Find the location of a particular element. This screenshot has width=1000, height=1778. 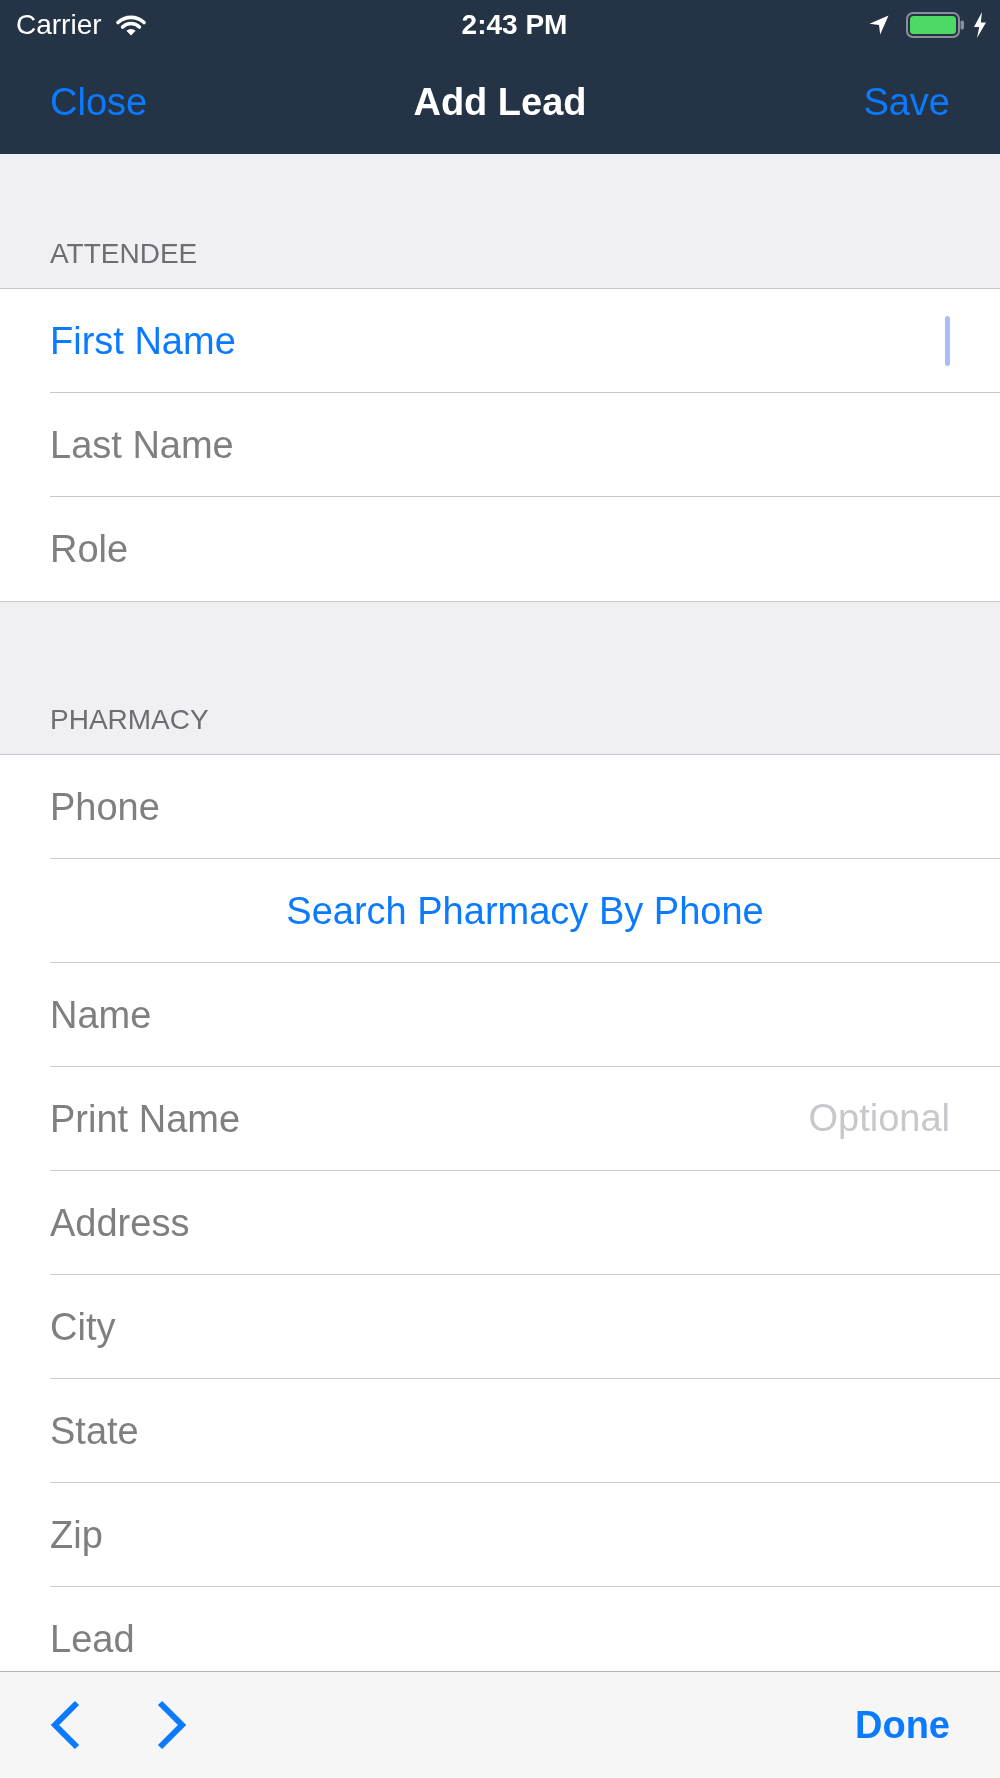

search-pharmacy-button: Search Pharmacy By Phone is located at coordinates (525, 910).